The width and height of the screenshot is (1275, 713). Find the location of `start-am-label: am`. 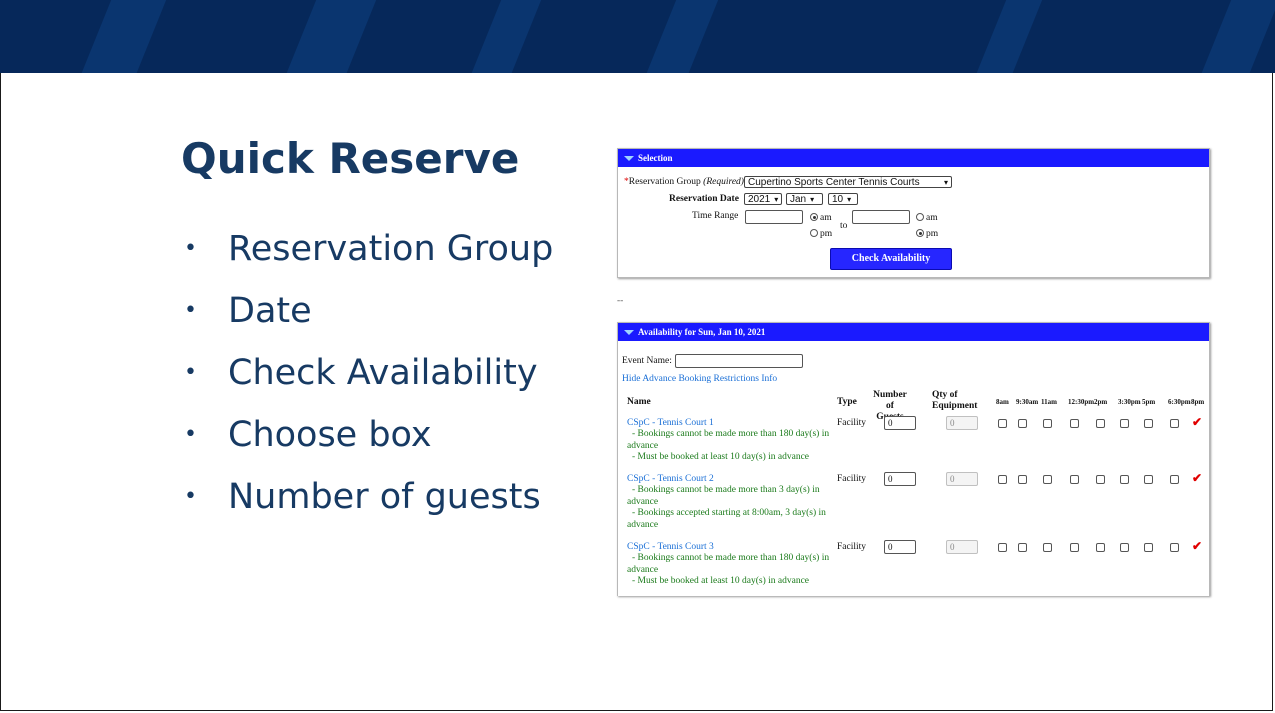

start-am-label: am is located at coordinates (826, 218).